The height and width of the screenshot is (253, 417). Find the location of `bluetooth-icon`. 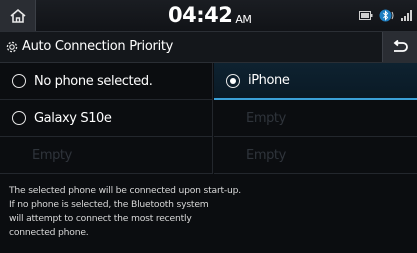

bluetooth-icon is located at coordinates (386, 15).